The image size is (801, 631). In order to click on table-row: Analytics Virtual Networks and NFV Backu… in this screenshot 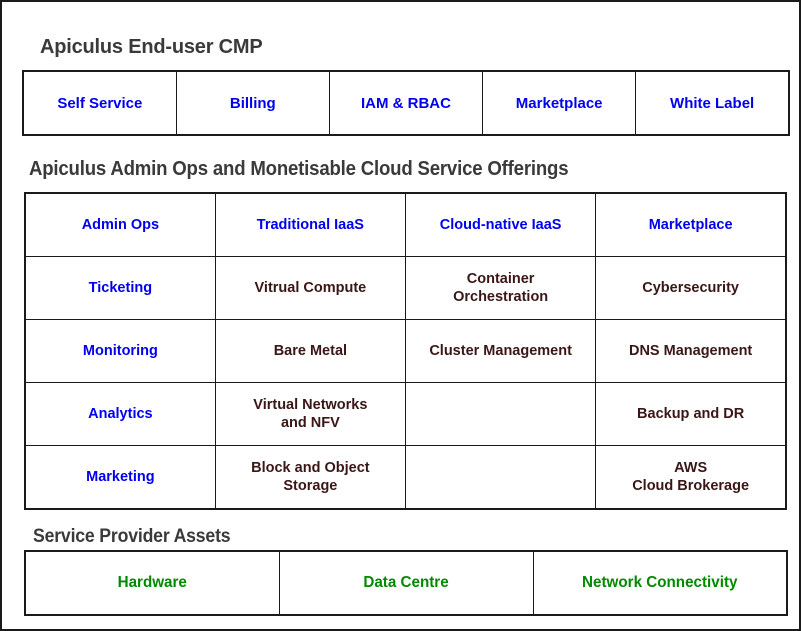, I will do `click(405, 414)`.